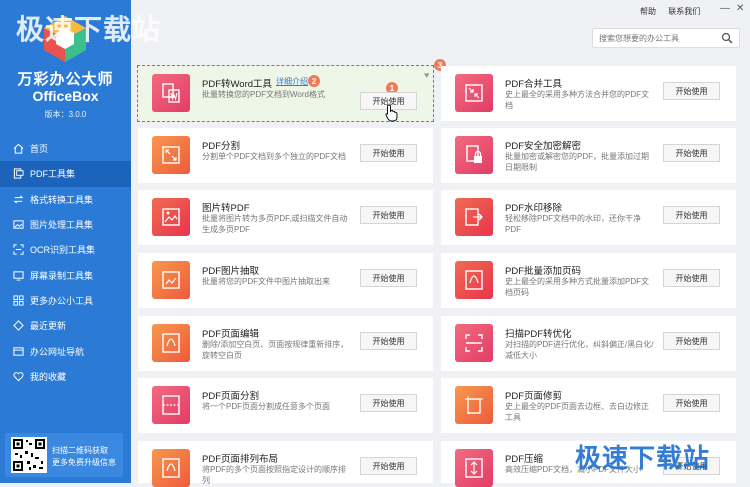 This screenshot has width=750, height=487. Describe the element at coordinates (84, 462) in the screenshot. I see `qr-text-line2: 更多免费升级信息` at that location.